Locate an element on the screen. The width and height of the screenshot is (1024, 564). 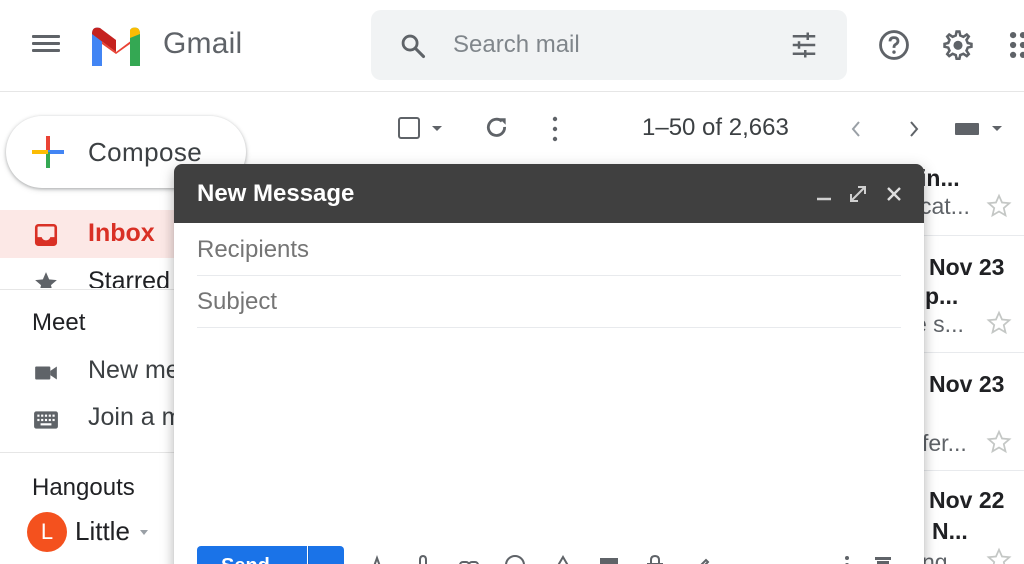
meet-join-meeting: Join a meeting is located at coordinates (125, 419).